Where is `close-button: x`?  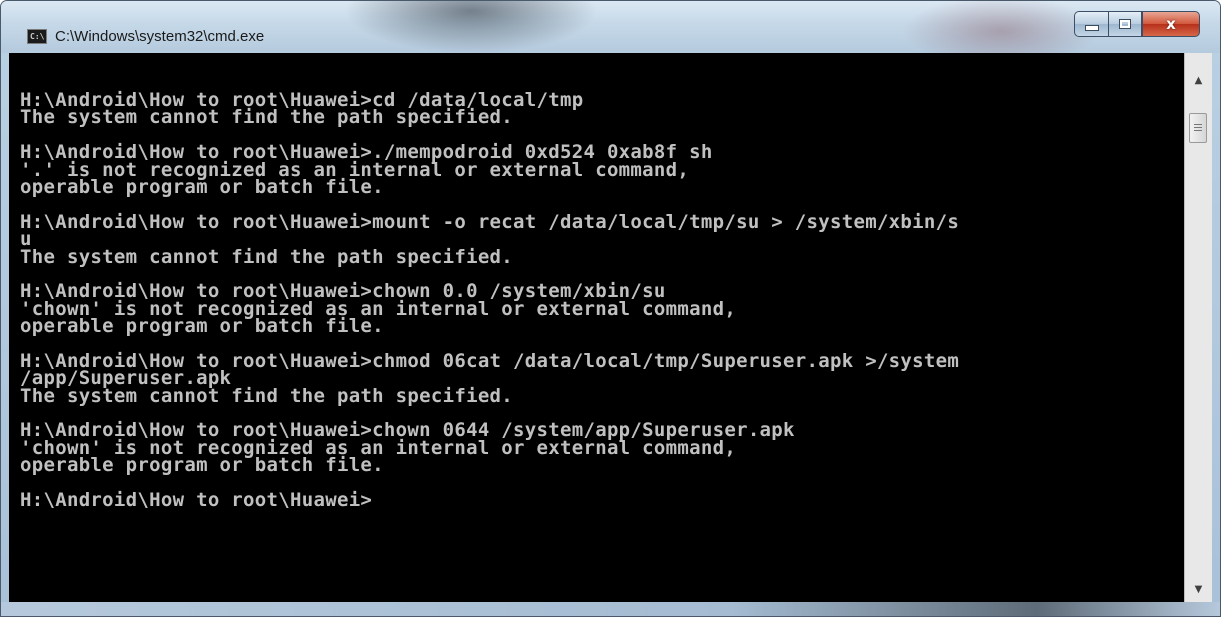 close-button: x is located at coordinates (1171, 24).